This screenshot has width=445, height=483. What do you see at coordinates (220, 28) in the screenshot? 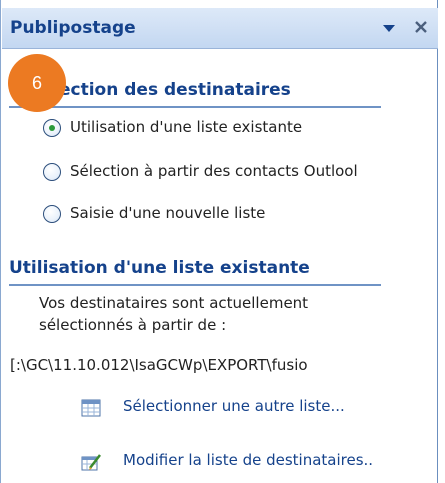
I see `pane-title-bar: Publipostage` at bounding box center [220, 28].